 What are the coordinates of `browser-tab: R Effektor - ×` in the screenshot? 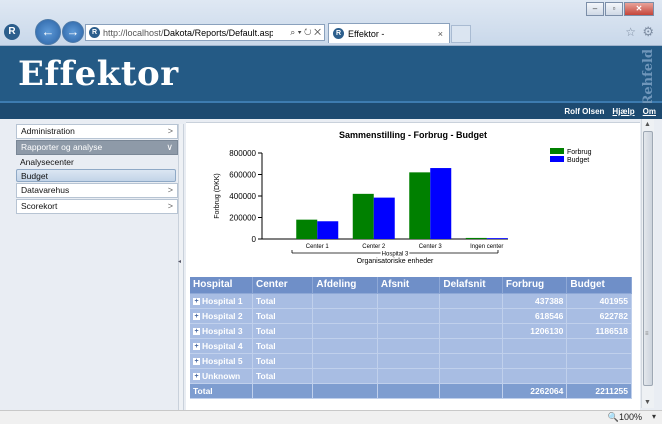 It's located at (389, 33).